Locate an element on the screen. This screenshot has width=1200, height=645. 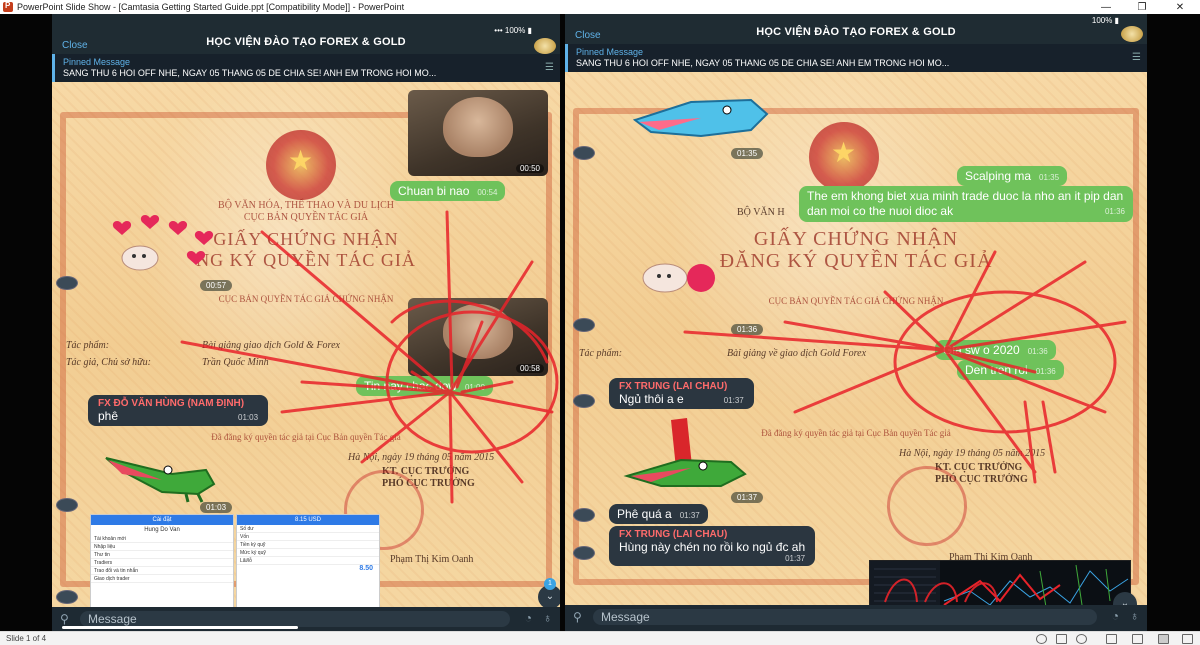
message-incoming: FX TRUNG (LAI CHAU) Ngủ thôi a e 01:37 is located at coordinates (681, 393).